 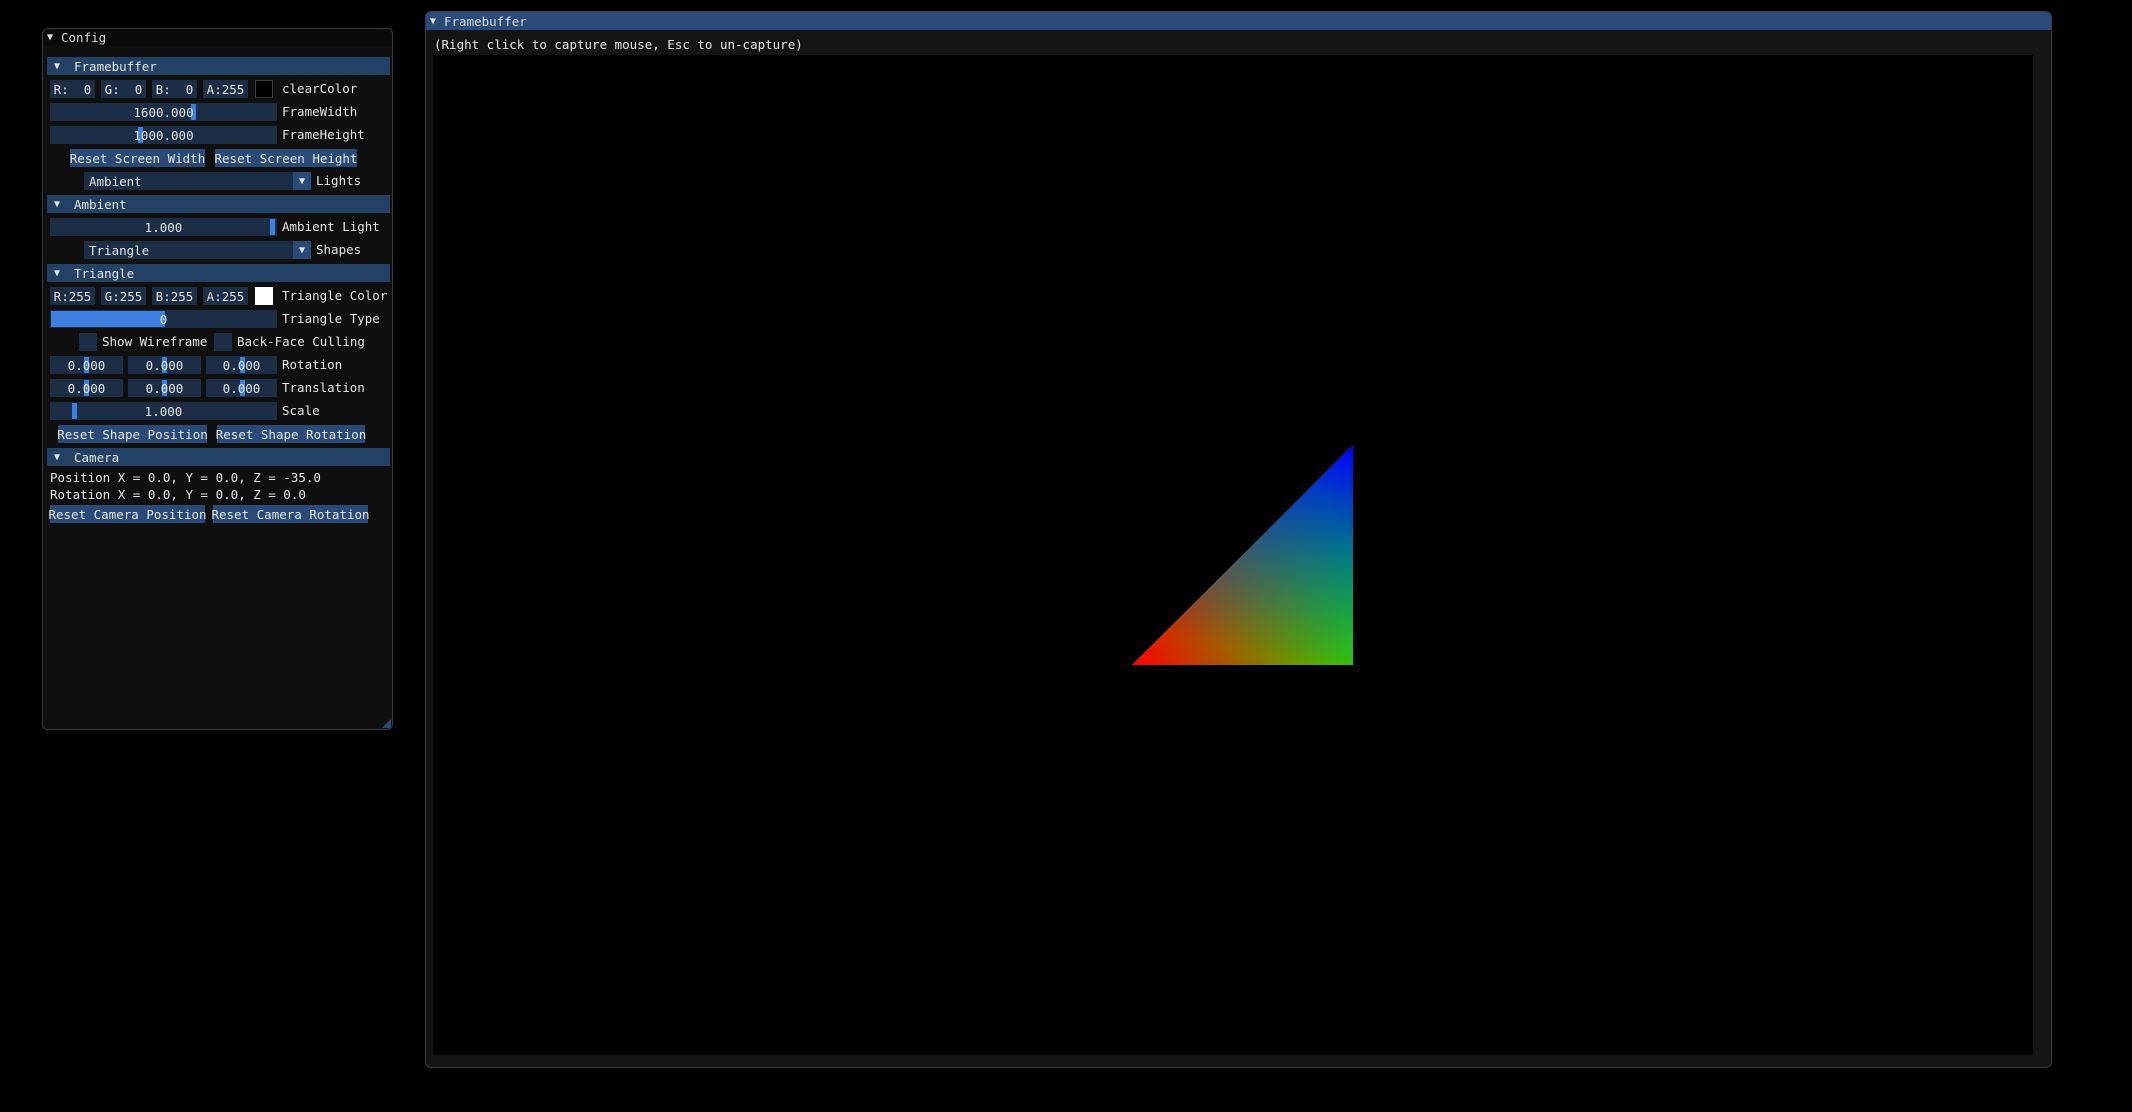 I want to click on show-wireframe-checkbox, so click(x=88, y=342).